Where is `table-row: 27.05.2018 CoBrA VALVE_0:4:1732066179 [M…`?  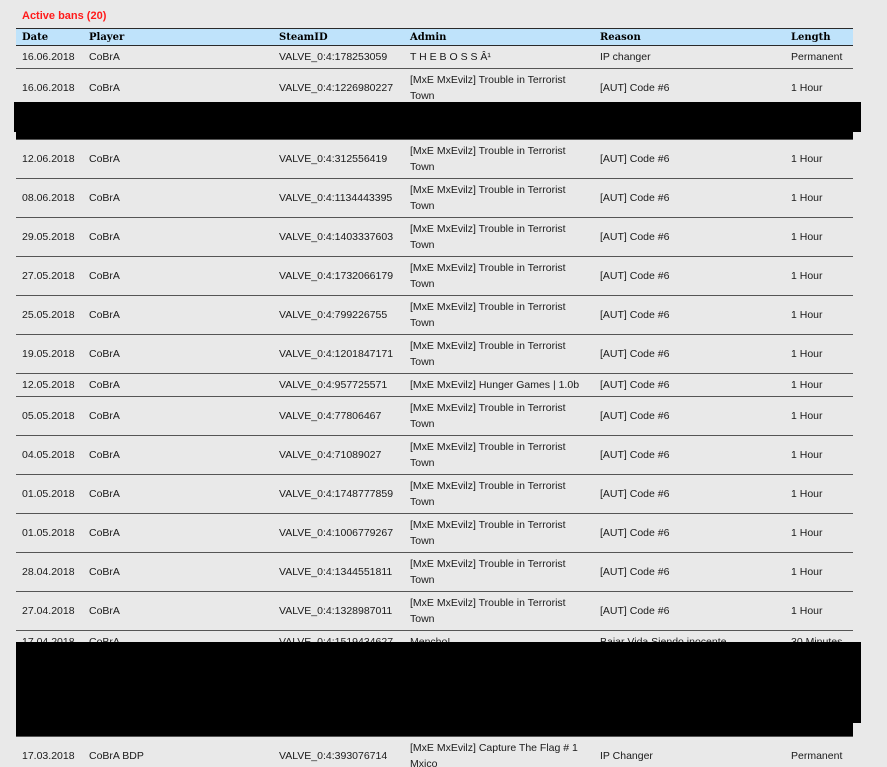 table-row: 27.05.2018 CoBrA VALVE_0:4:1732066179 [M… is located at coordinates (434, 276).